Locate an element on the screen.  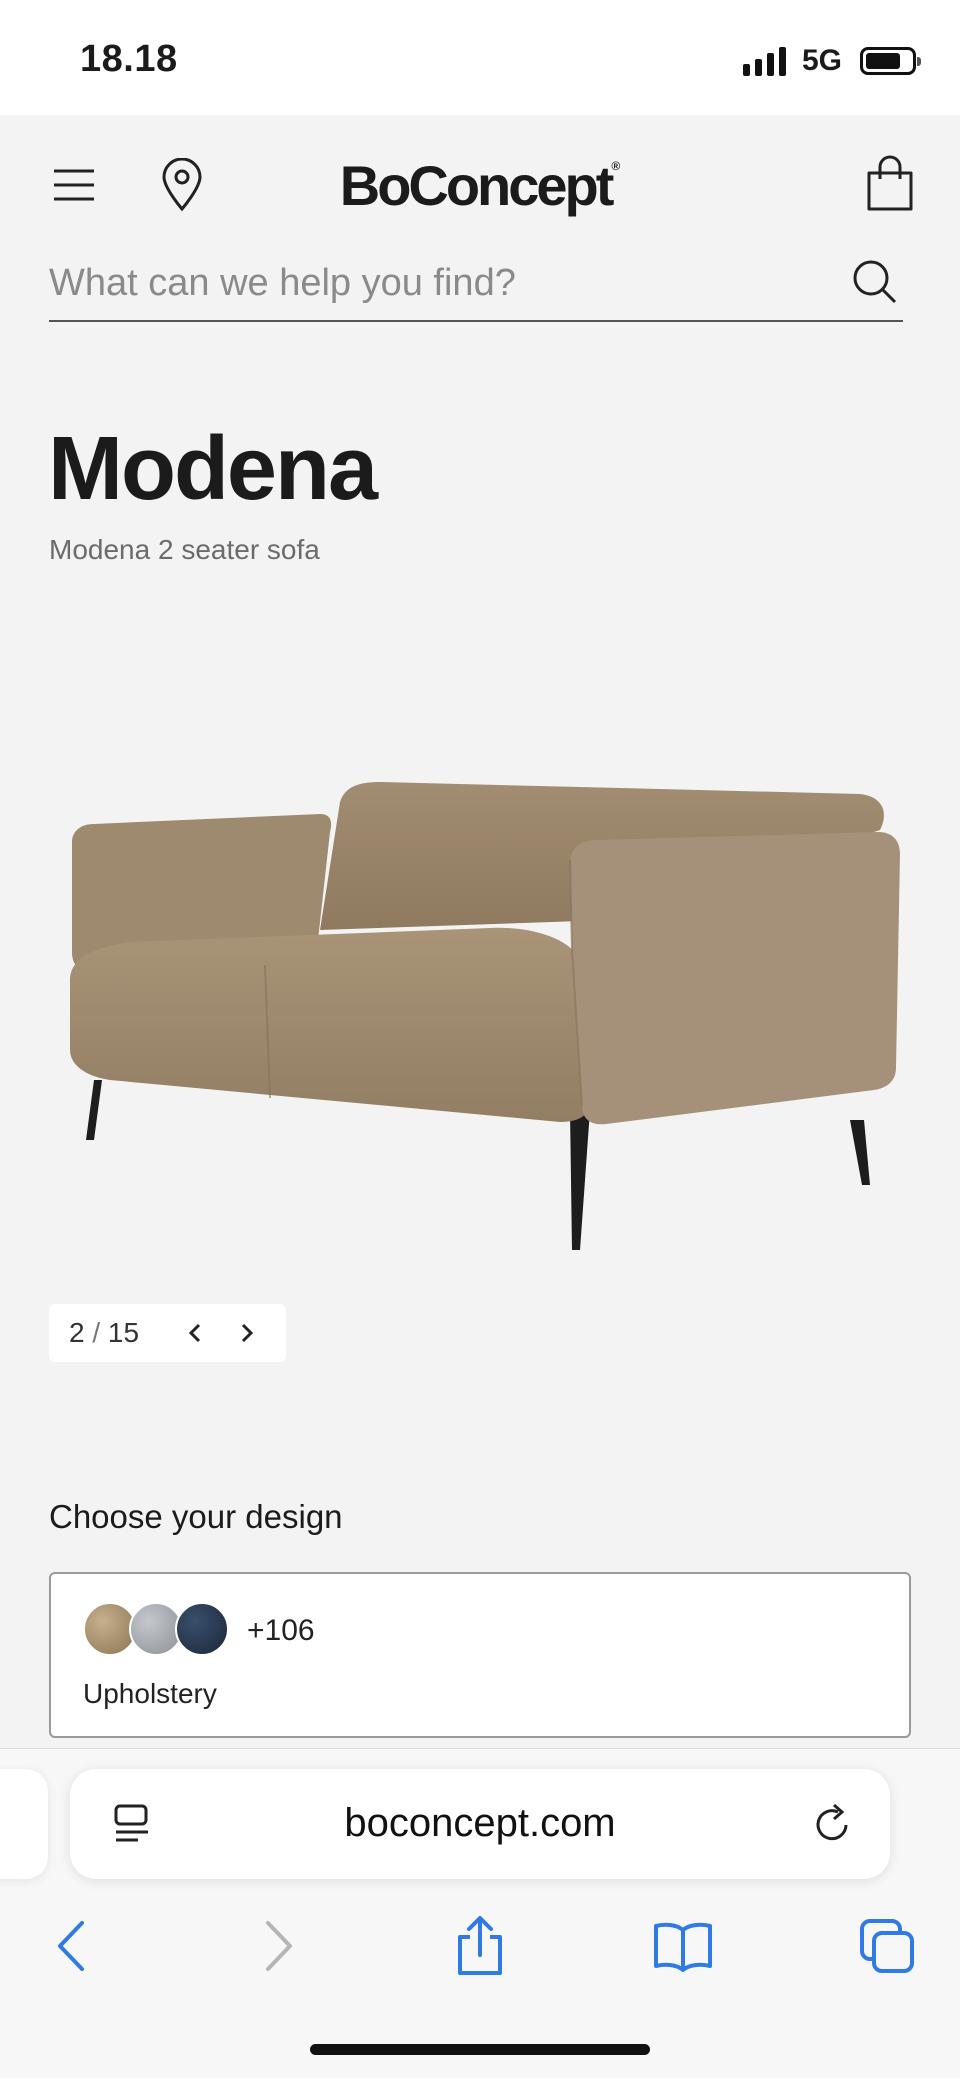
search-input is located at coordinates (439, 283).